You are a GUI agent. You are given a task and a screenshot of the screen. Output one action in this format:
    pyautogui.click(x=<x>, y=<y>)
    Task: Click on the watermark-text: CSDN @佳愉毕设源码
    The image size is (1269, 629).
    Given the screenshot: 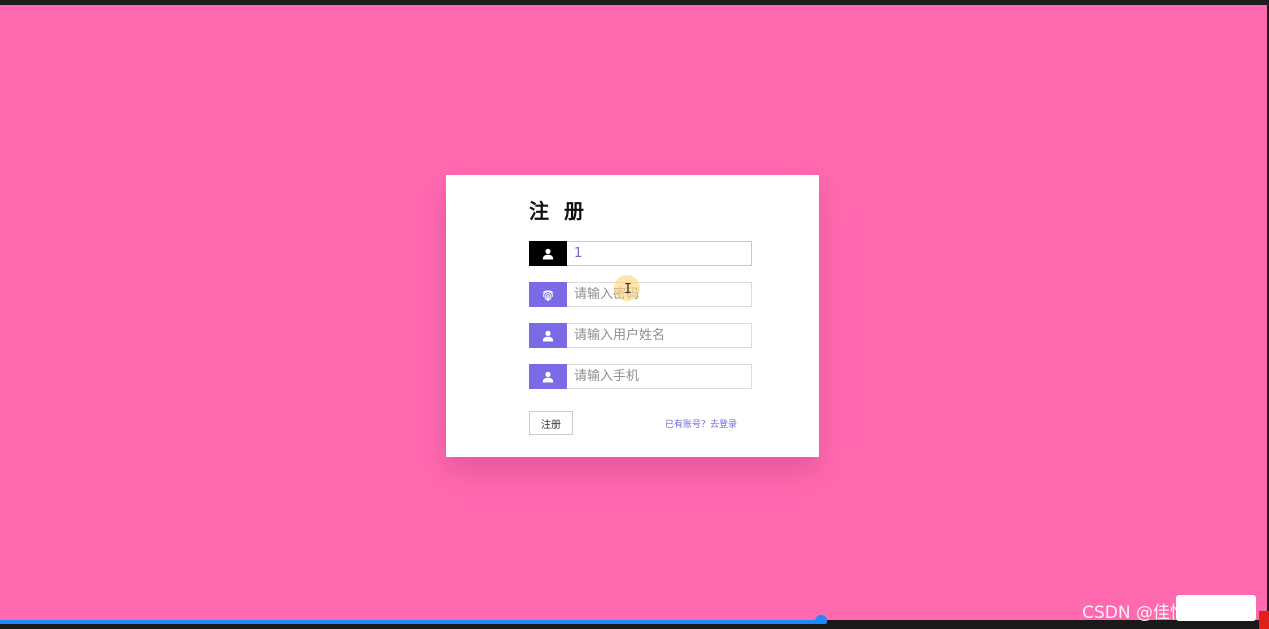 What is the action you would take?
    pyautogui.click(x=1168, y=613)
    